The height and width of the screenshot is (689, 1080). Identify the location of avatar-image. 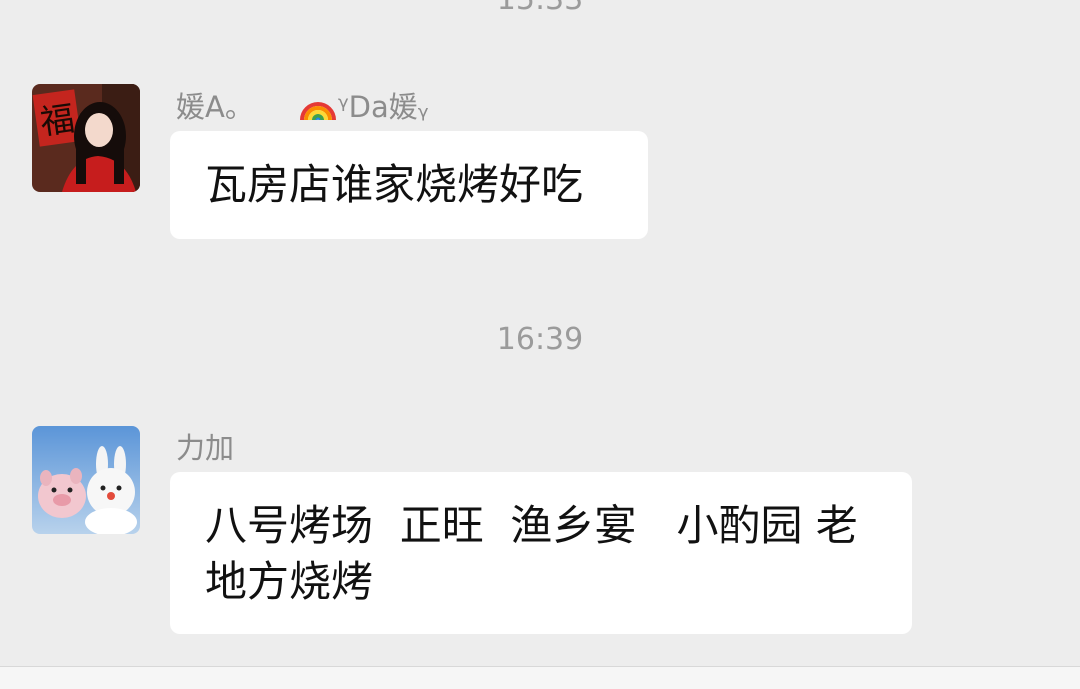
(86, 480).